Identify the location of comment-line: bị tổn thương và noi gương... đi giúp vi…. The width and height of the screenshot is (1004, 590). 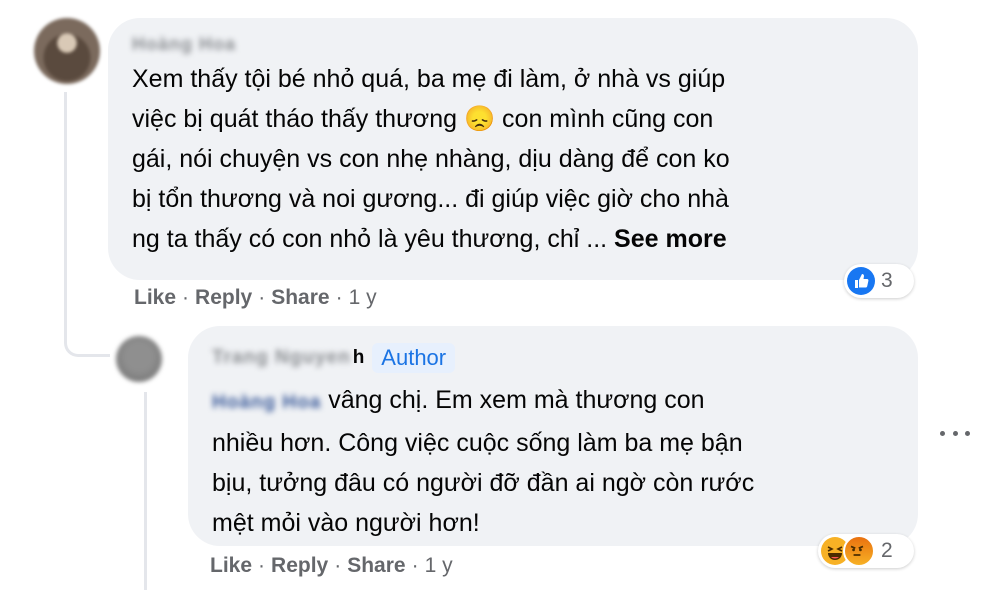
(430, 199).